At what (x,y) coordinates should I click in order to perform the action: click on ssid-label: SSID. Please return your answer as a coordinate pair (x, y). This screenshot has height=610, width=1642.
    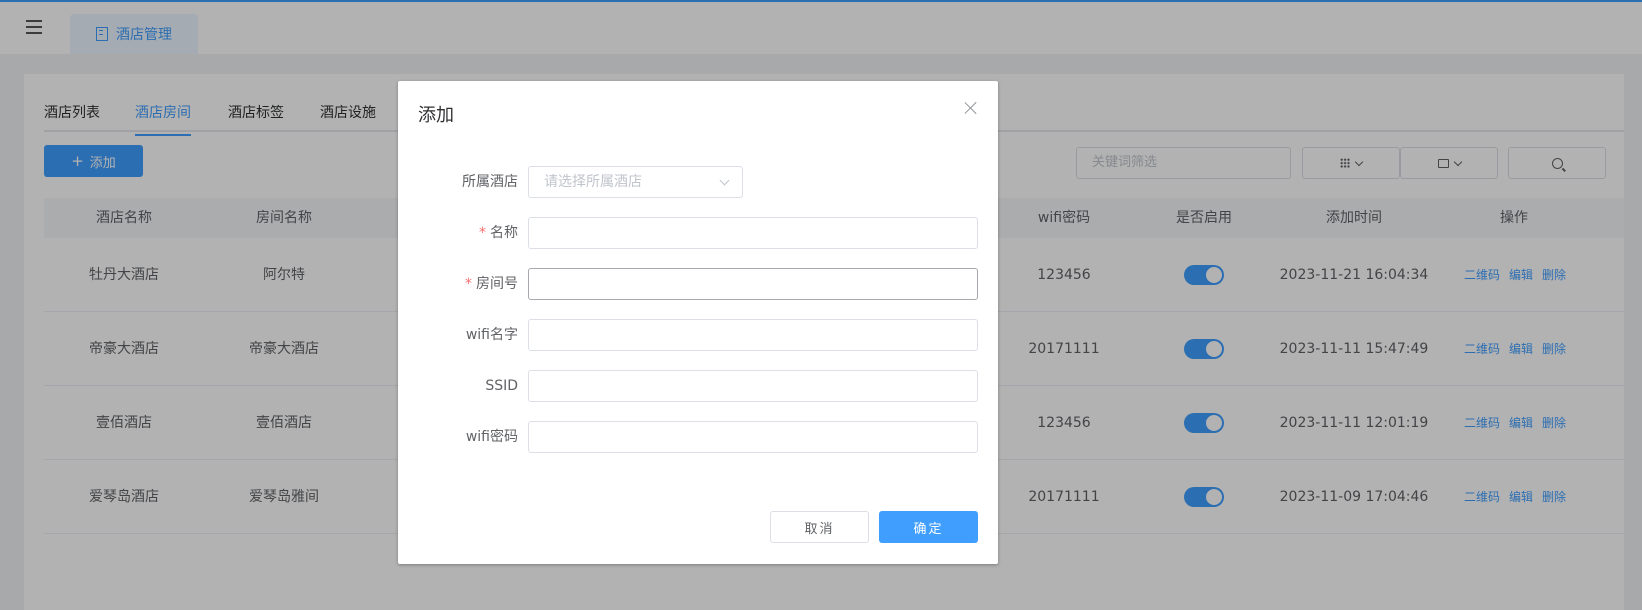
    Looking at the image, I should click on (501, 386).